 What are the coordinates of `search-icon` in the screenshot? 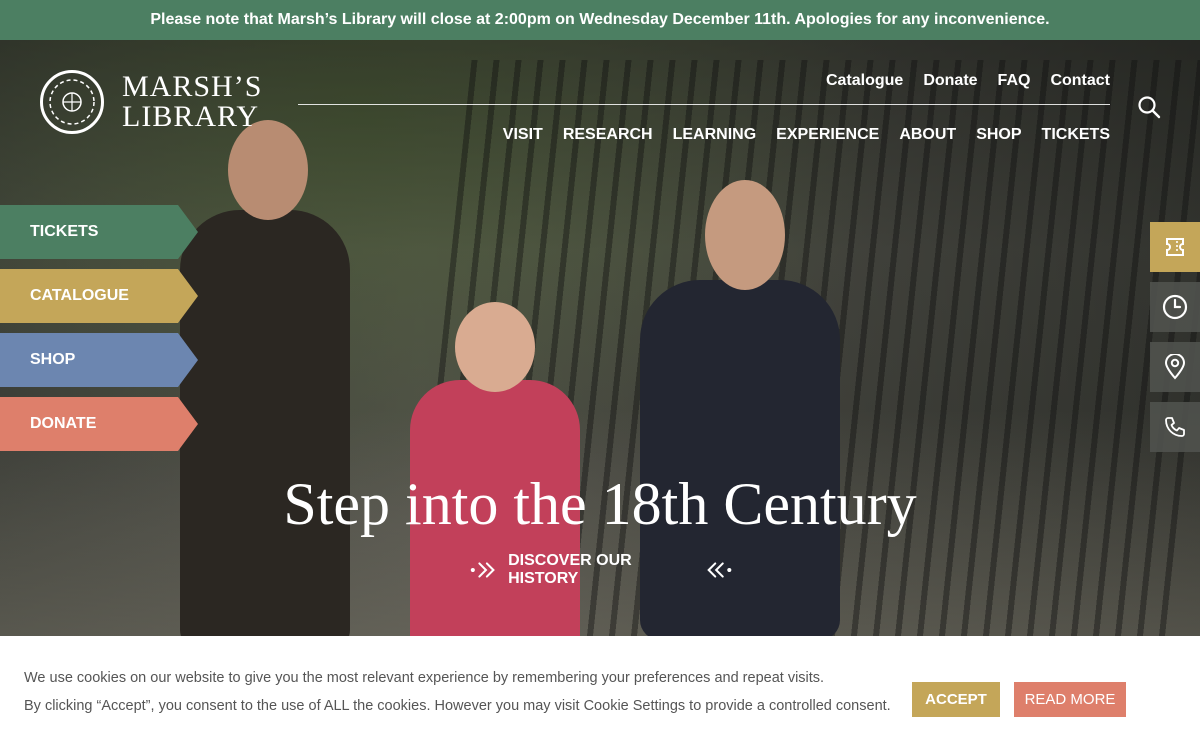 It's located at (1149, 107).